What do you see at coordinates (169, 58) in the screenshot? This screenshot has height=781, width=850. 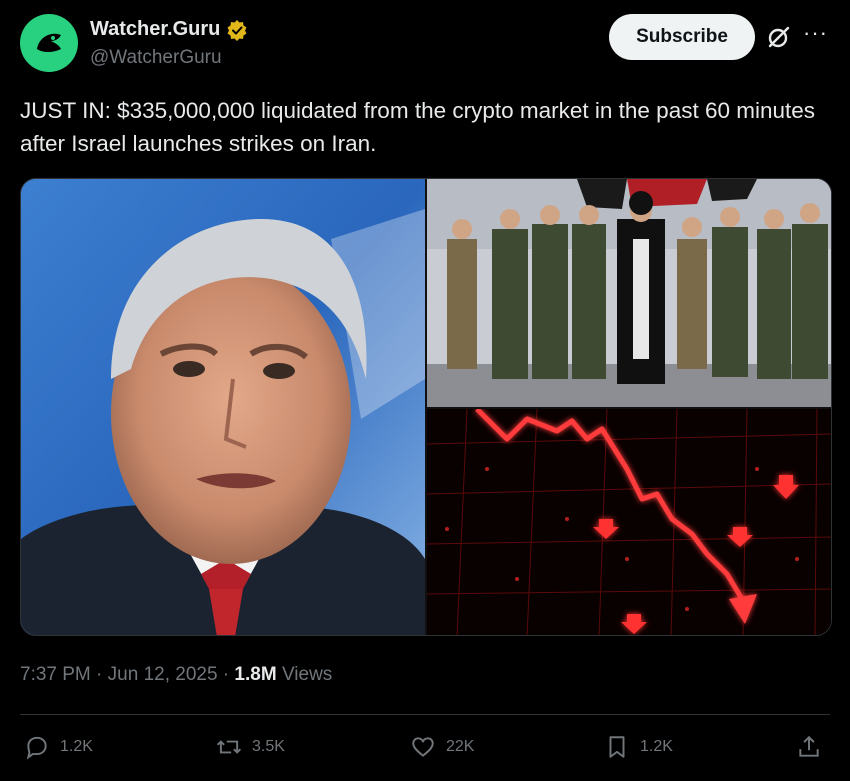 I see `author-handle: @WatcherGuru` at bounding box center [169, 58].